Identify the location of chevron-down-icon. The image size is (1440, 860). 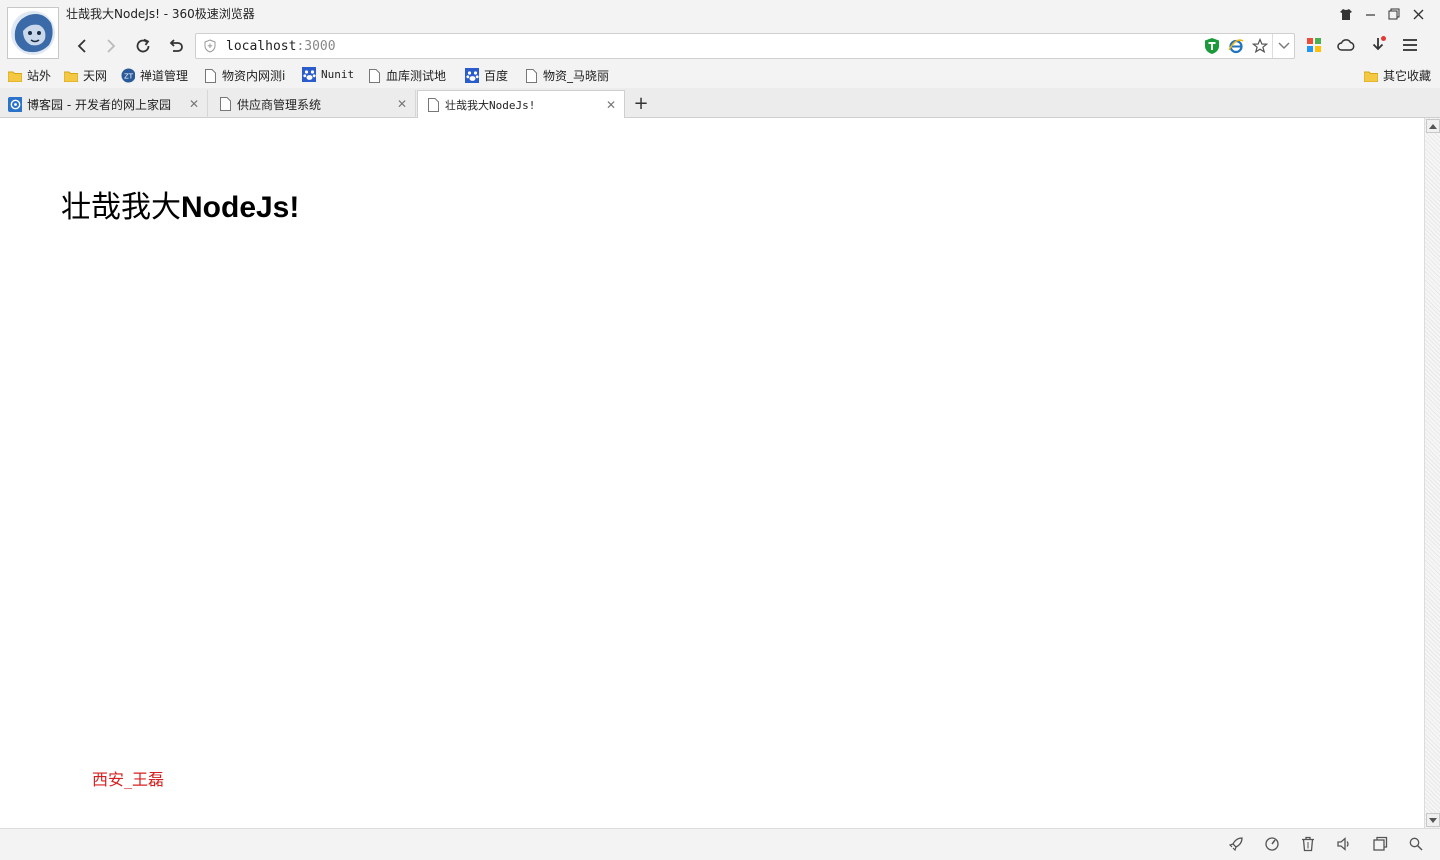
(1283, 46).